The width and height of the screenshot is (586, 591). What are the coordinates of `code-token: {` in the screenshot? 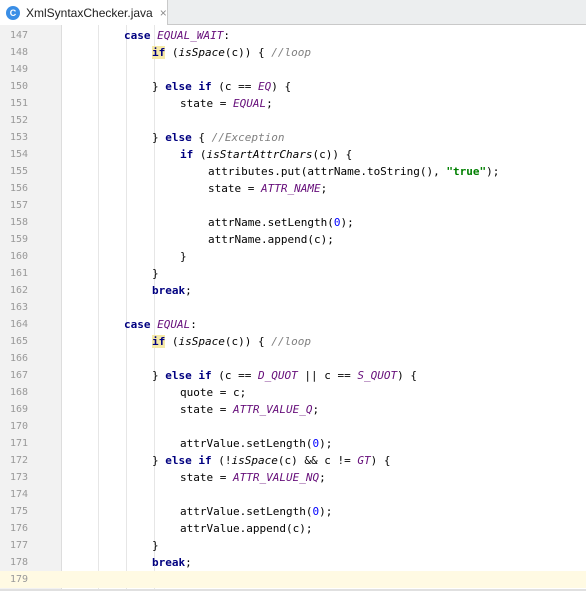 It's located at (201, 137).